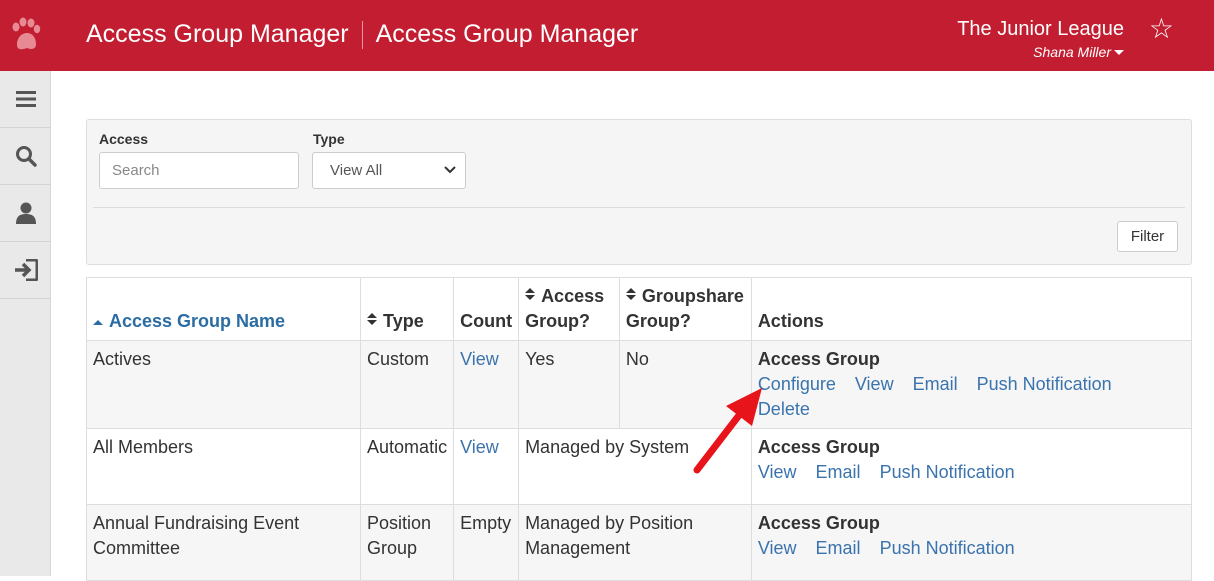 The image size is (1214, 581). I want to click on caret-down-icon, so click(1119, 52).